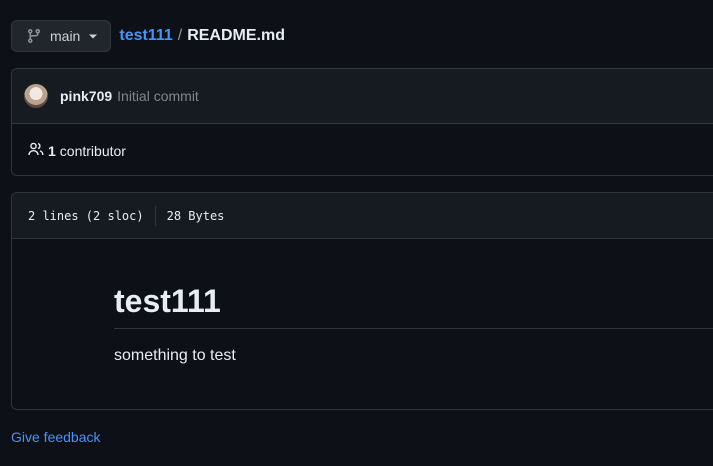 The width and height of the screenshot is (713, 466). Describe the element at coordinates (362, 150) in the screenshot. I see `contributors-row: 1 contributor` at that location.